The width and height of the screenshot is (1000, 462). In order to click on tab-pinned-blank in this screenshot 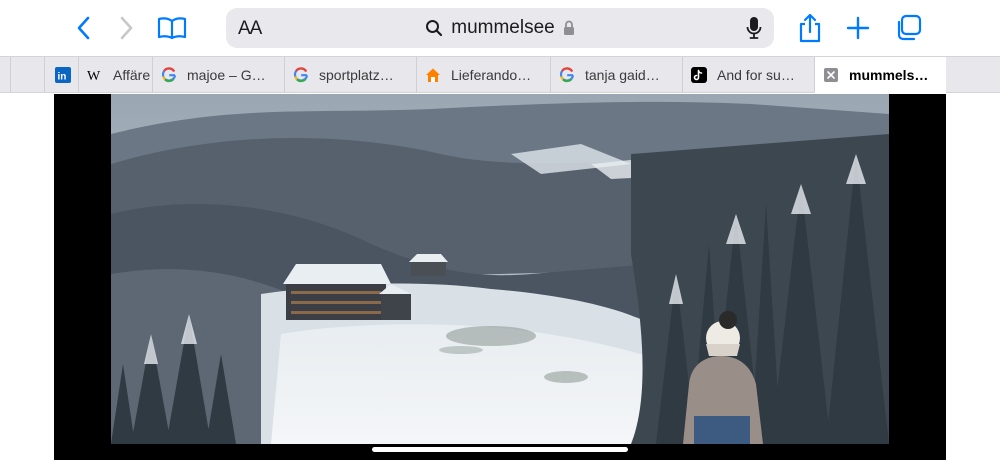, I will do `click(27, 75)`.